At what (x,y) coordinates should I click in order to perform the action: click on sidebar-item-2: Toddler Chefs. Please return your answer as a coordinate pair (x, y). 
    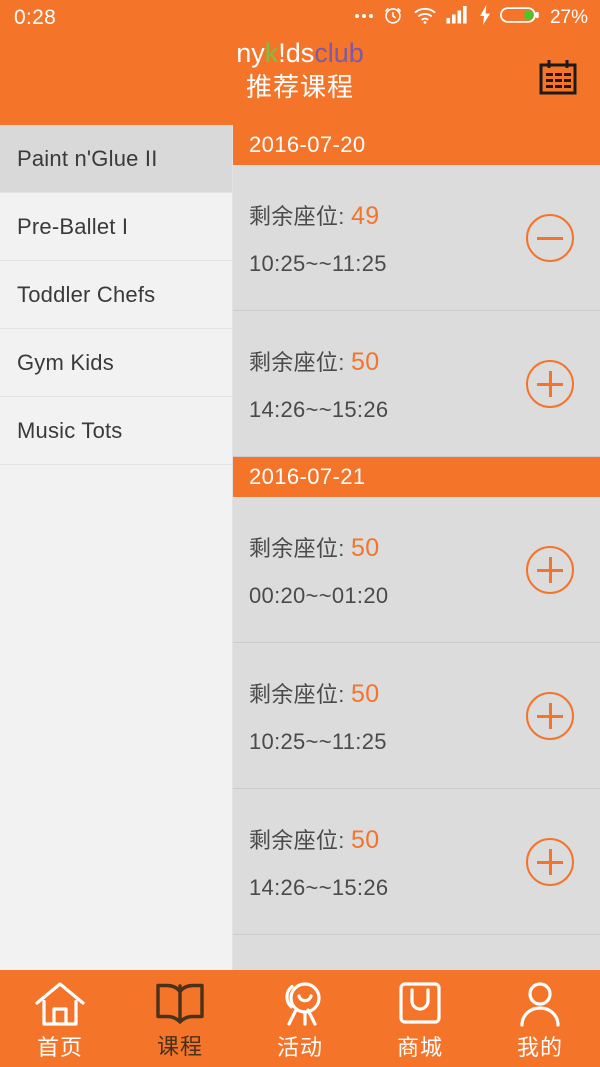
    Looking at the image, I should click on (116, 295).